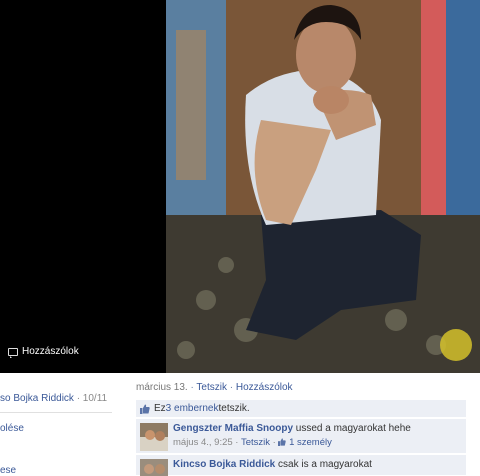 This screenshot has height=476, width=480. I want to click on add-comment-label: Hozzászólok, so click(50, 351).